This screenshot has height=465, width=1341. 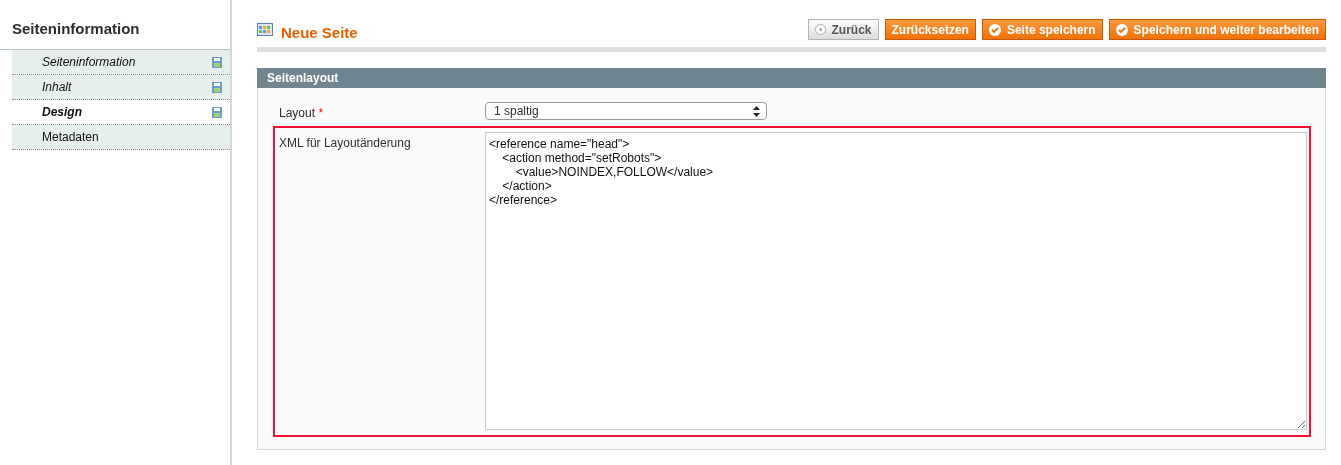 I want to click on back-button: Zurück, so click(x=843, y=29).